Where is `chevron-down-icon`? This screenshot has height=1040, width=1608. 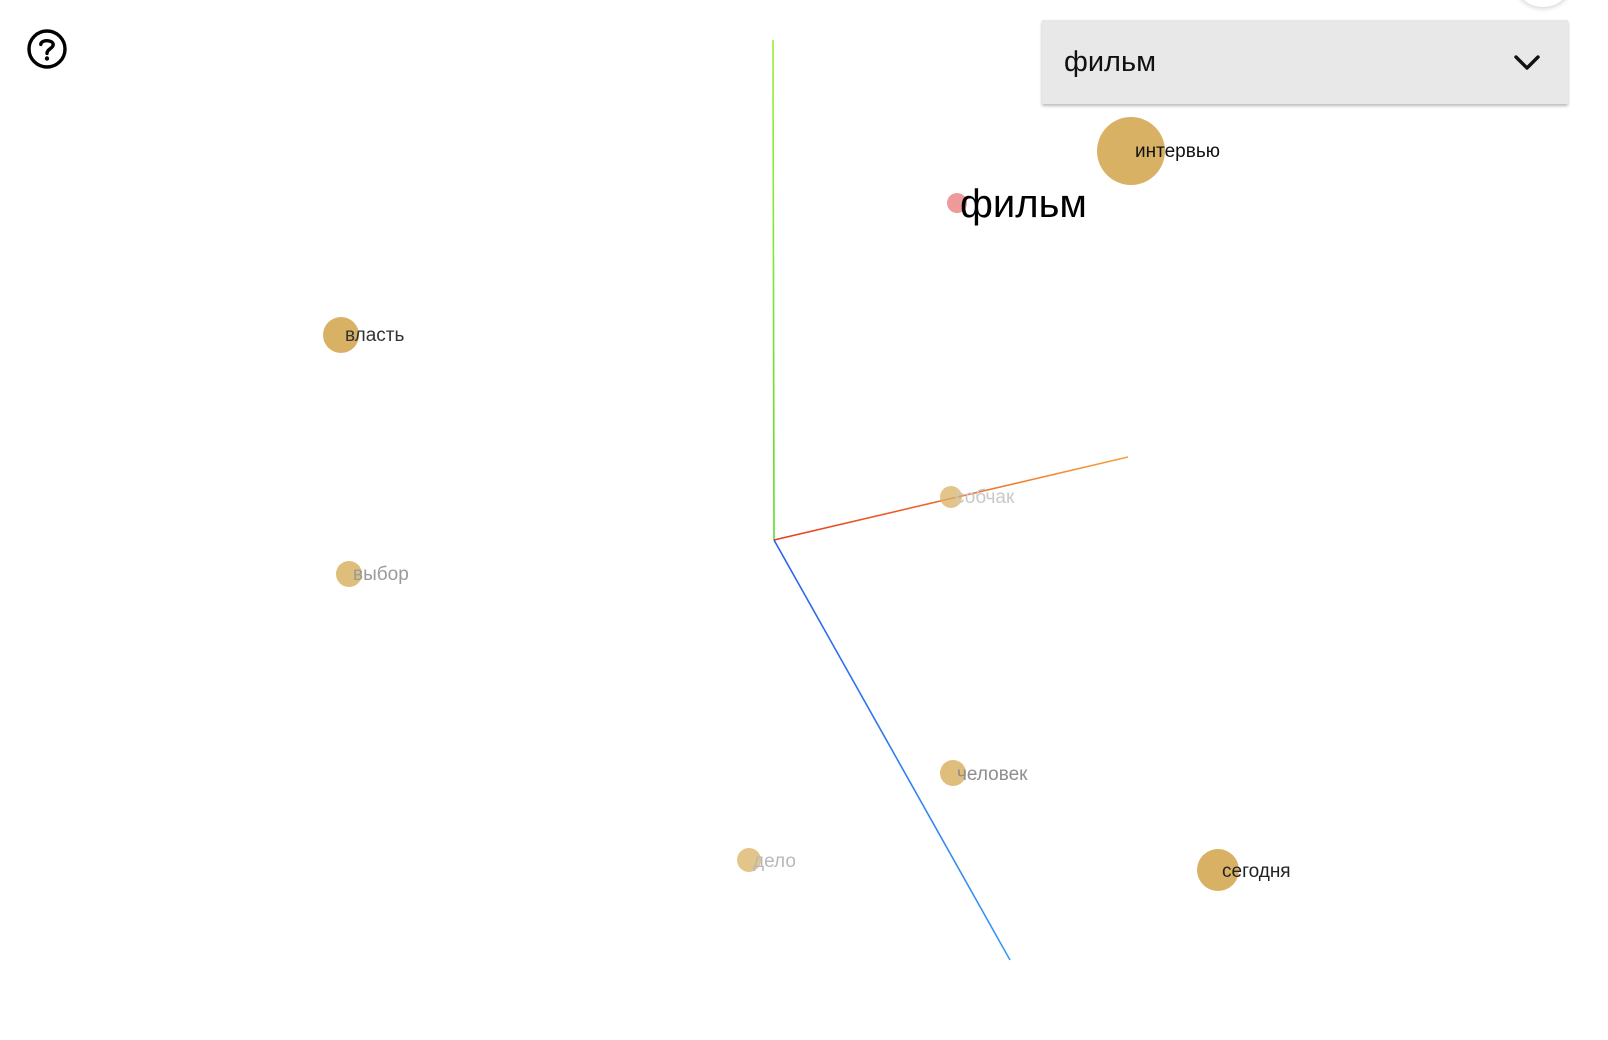 chevron-down-icon is located at coordinates (1527, 62).